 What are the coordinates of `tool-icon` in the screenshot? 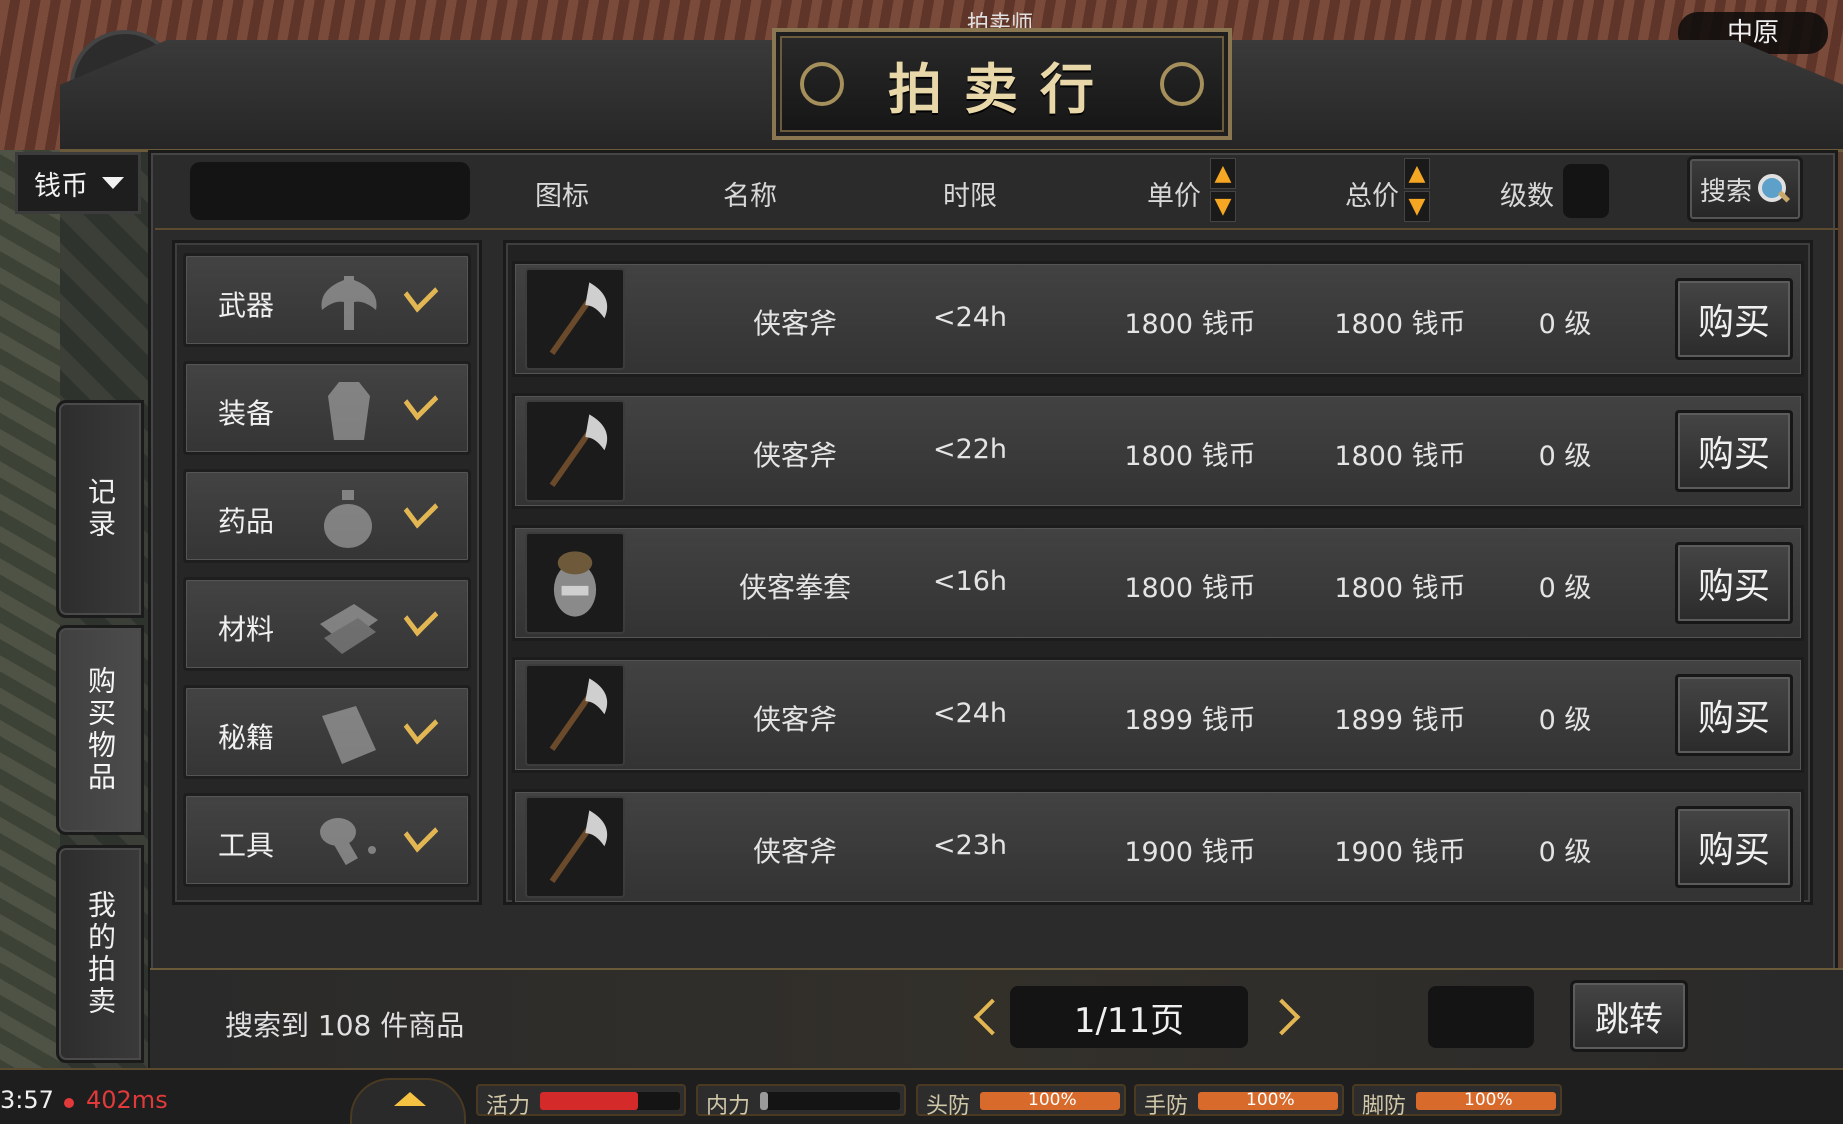 It's located at (348, 842).